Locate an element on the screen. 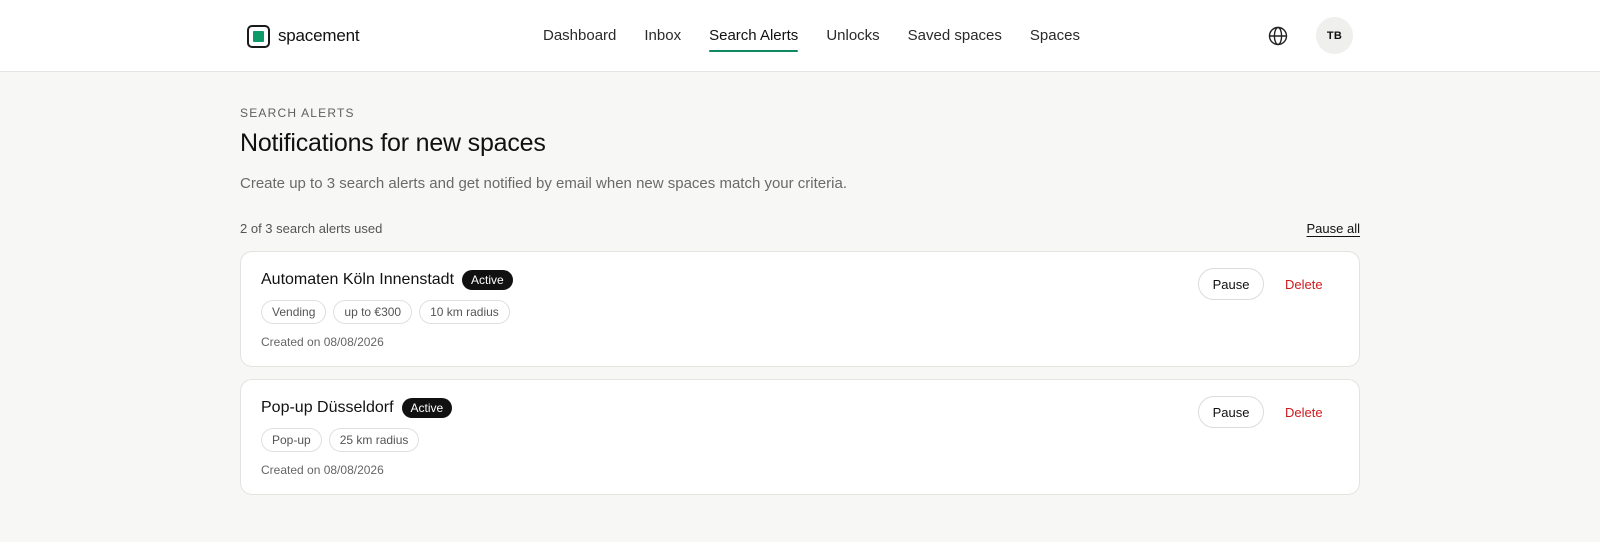 The image size is (1600, 542). alerts-usage-count: 2 of 3 search alerts used is located at coordinates (311, 228).